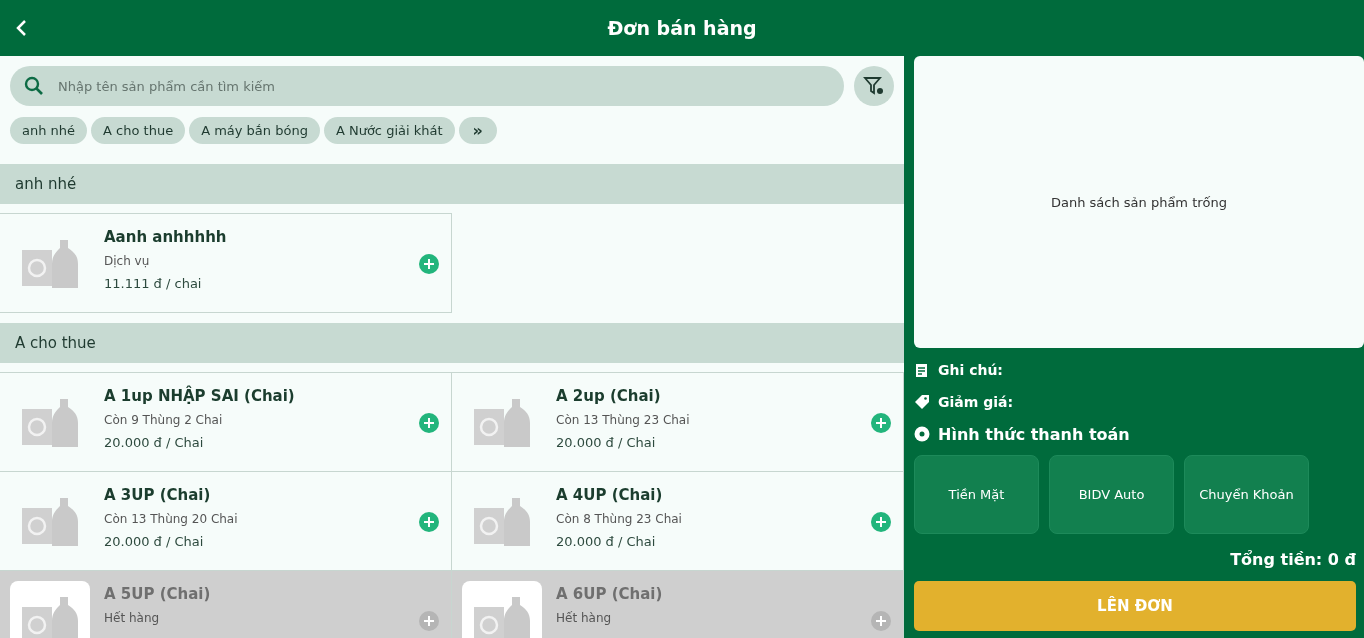  I want to click on more-categories-button: », so click(477, 130).